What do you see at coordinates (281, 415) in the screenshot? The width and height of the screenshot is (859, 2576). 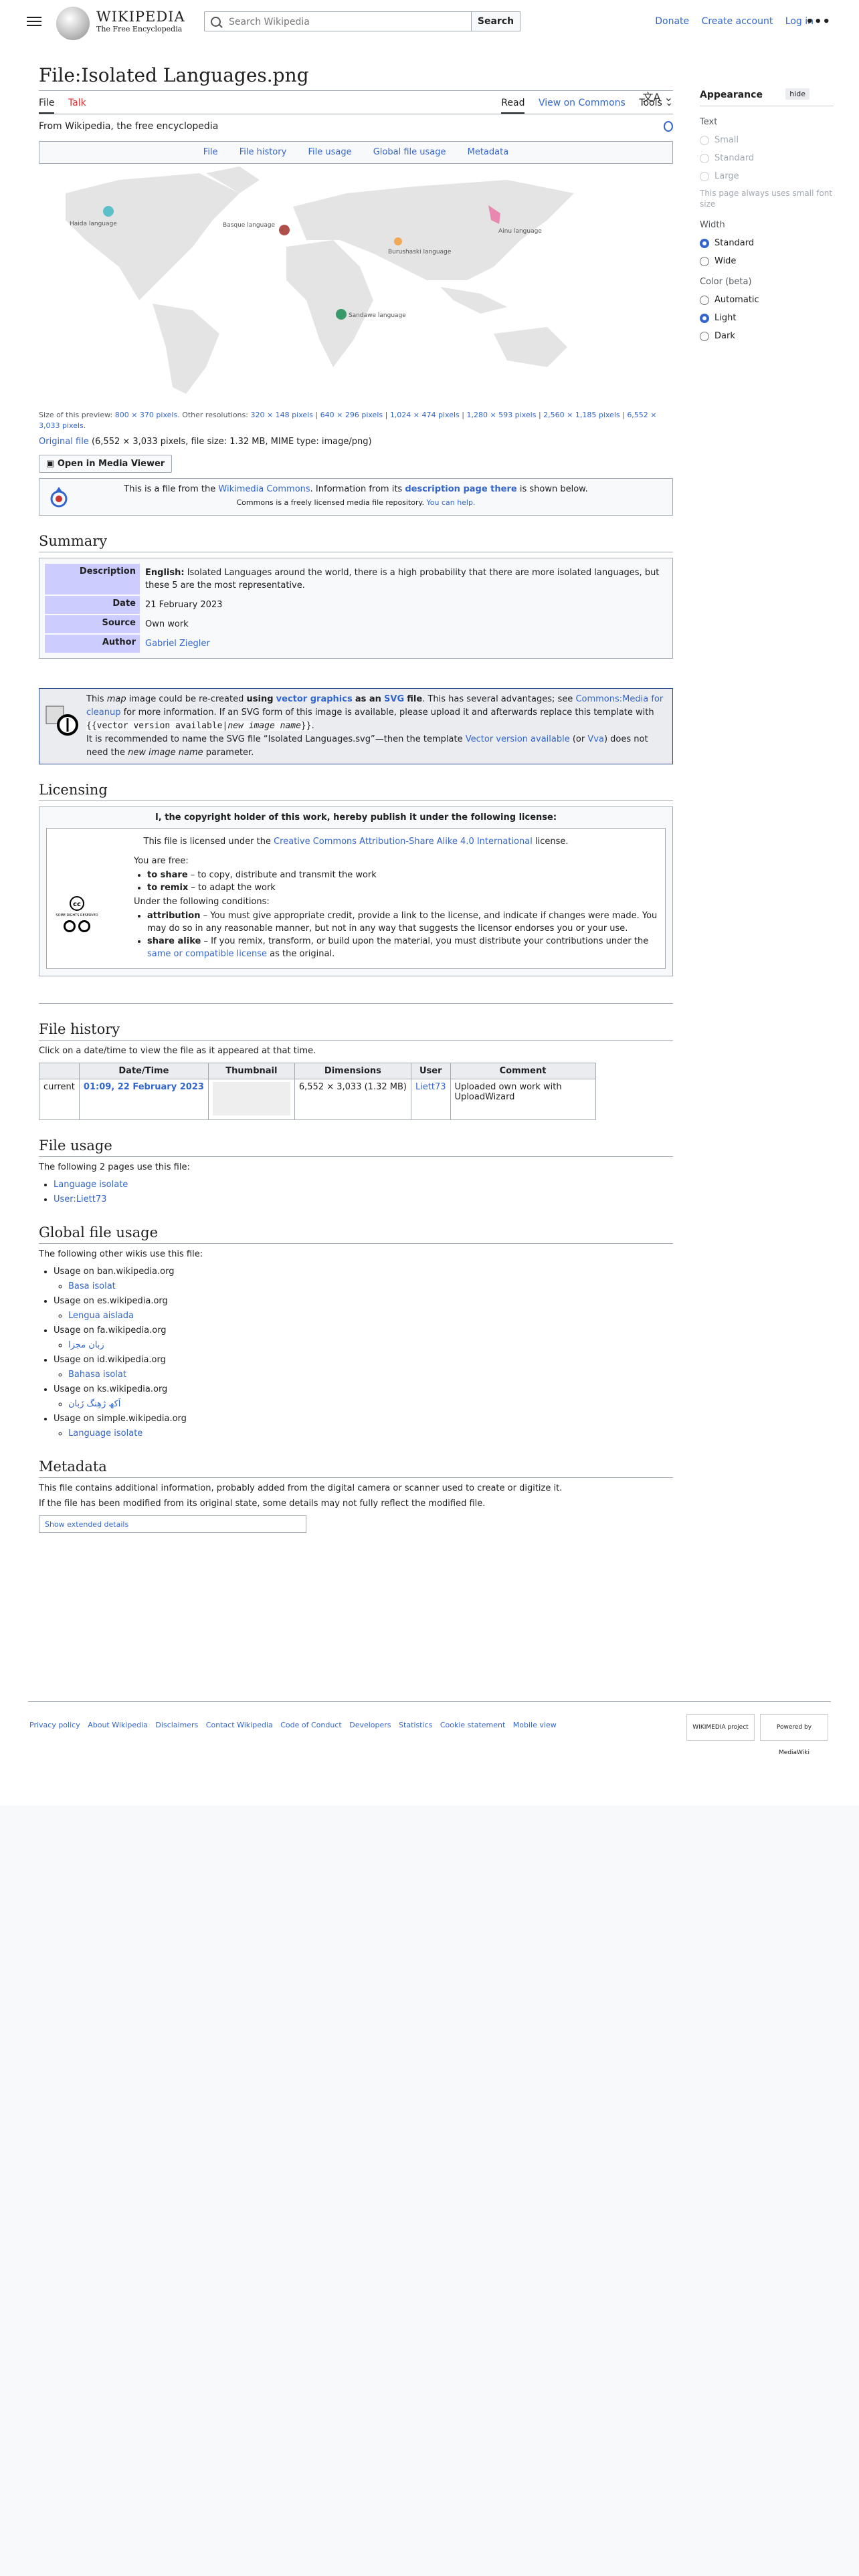 I see `res-link: 320 × 148 pixels` at bounding box center [281, 415].